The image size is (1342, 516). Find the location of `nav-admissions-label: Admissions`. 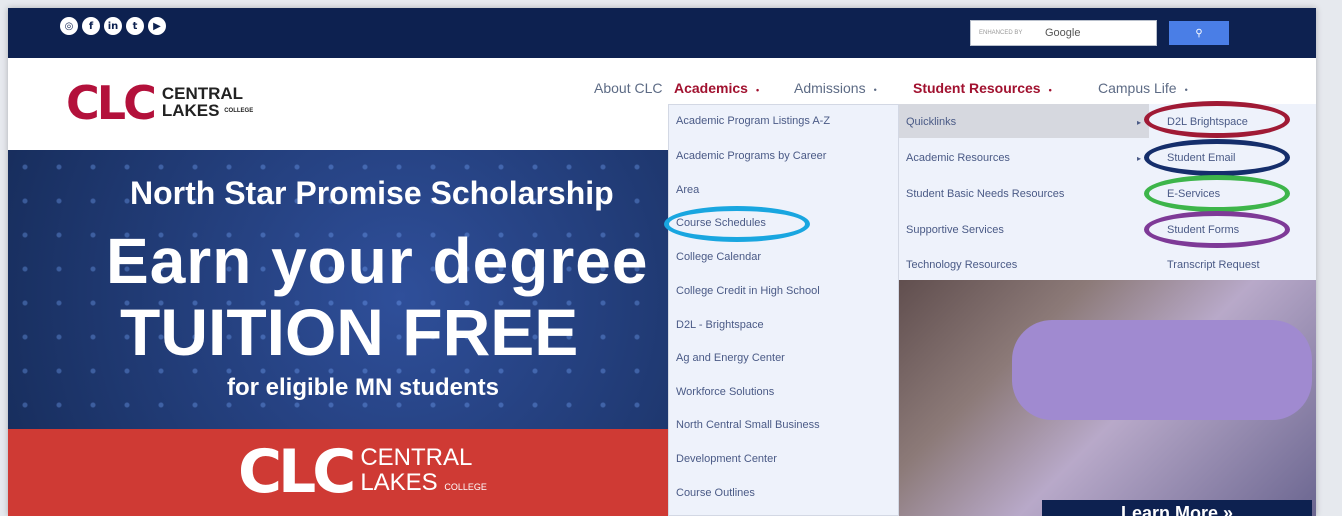

nav-admissions-label: Admissions is located at coordinates (830, 88).